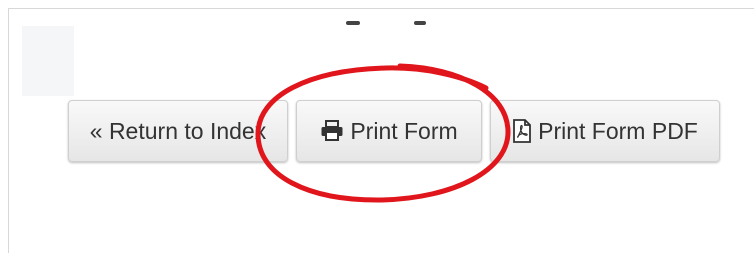 Image resolution: width=754 pixels, height=253 pixels. What do you see at coordinates (618, 130) in the screenshot?
I see `print-form-pdf-label: Print Form PDF` at bounding box center [618, 130].